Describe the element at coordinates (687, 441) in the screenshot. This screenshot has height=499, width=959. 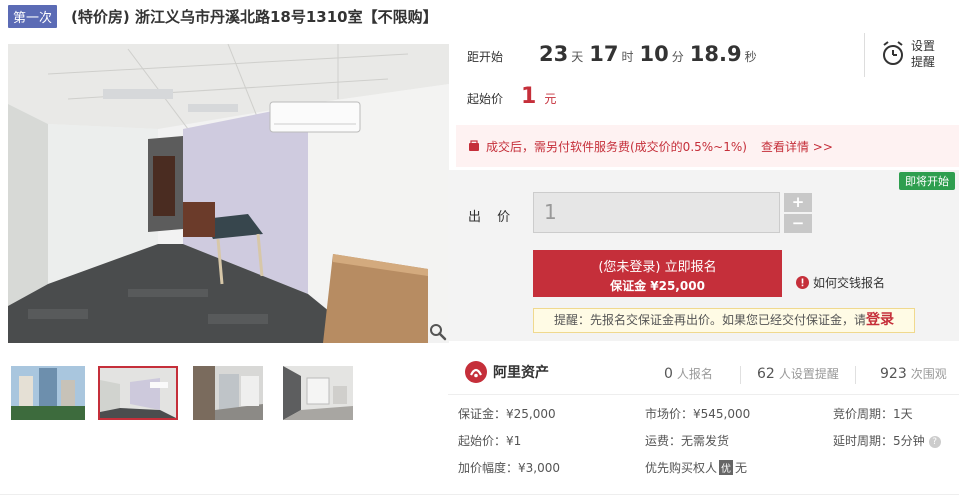
I see `shipping-info: 运费：无需发货` at that location.